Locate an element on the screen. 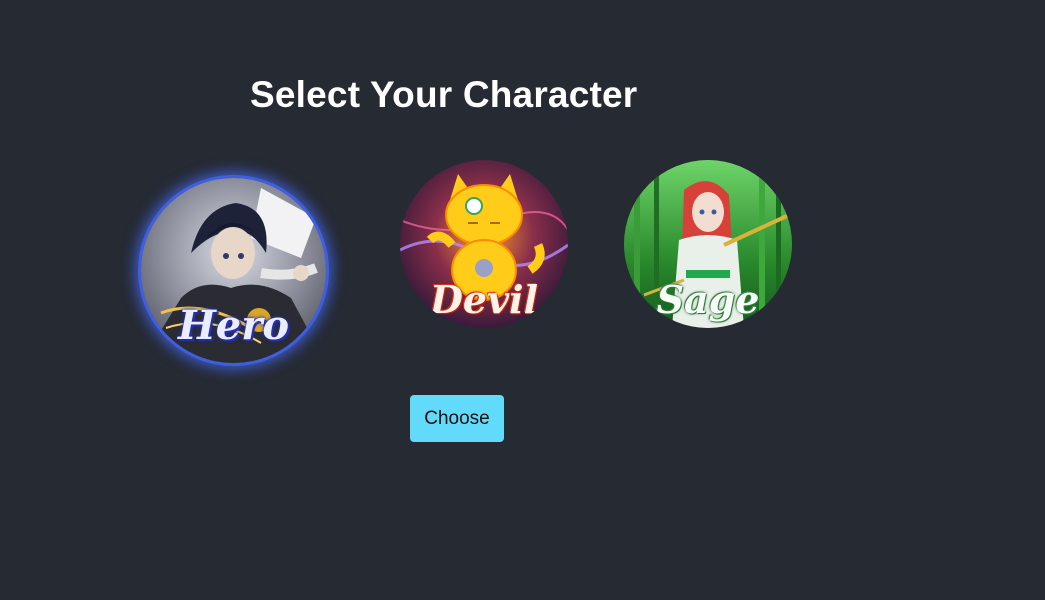 Image resolution: width=1045 pixels, height=600 pixels. sage-portrait-image is located at coordinates (708, 244).